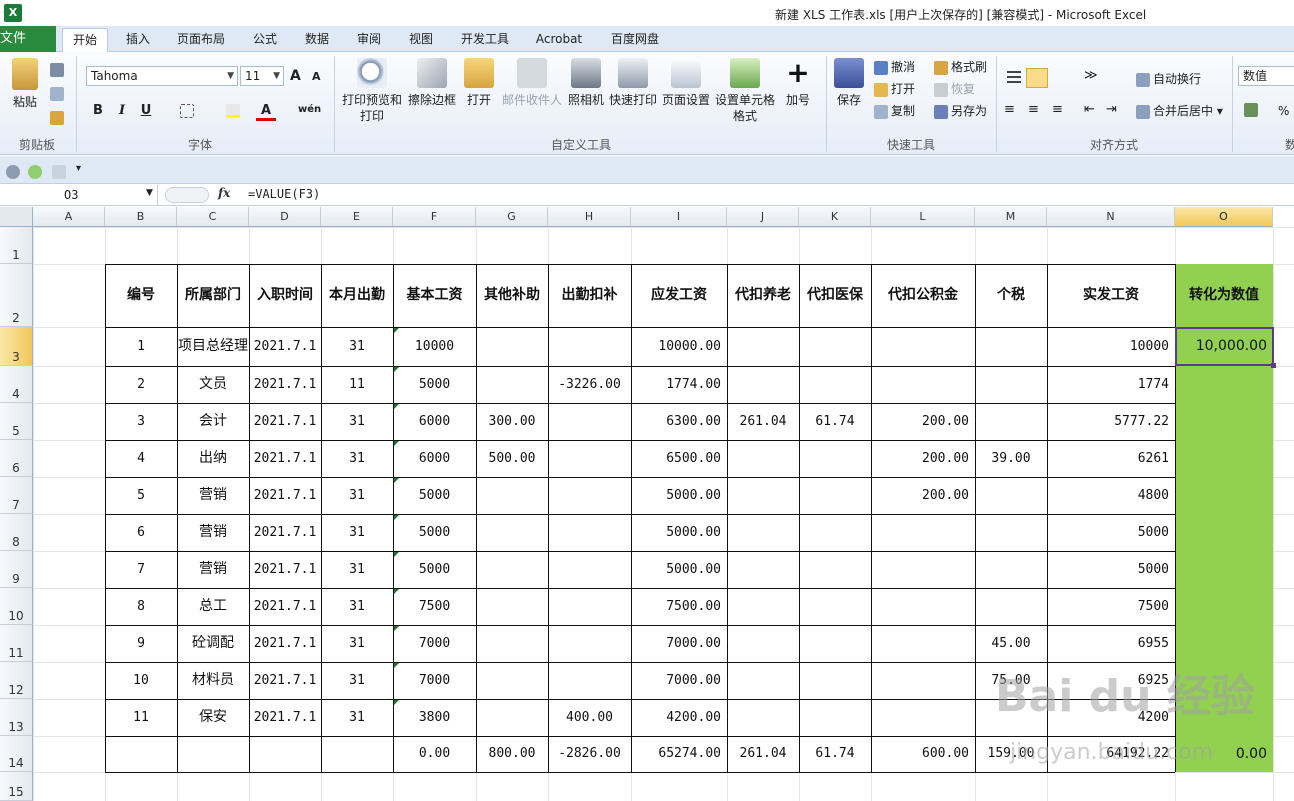 The height and width of the screenshot is (801, 1294). Describe the element at coordinates (141, 295) in the screenshot. I see `table-header-cell: 编号` at that location.